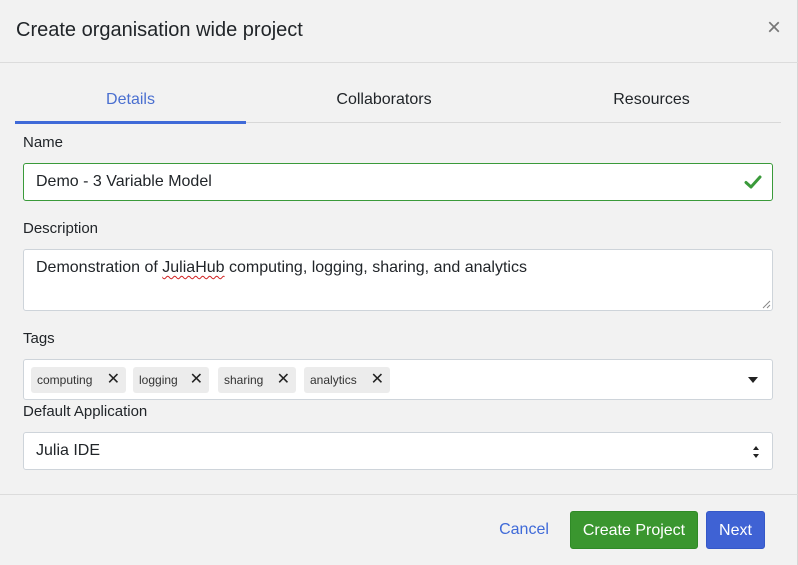  I want to click on misspelled-word: JuliaHub, so click(193, 267).